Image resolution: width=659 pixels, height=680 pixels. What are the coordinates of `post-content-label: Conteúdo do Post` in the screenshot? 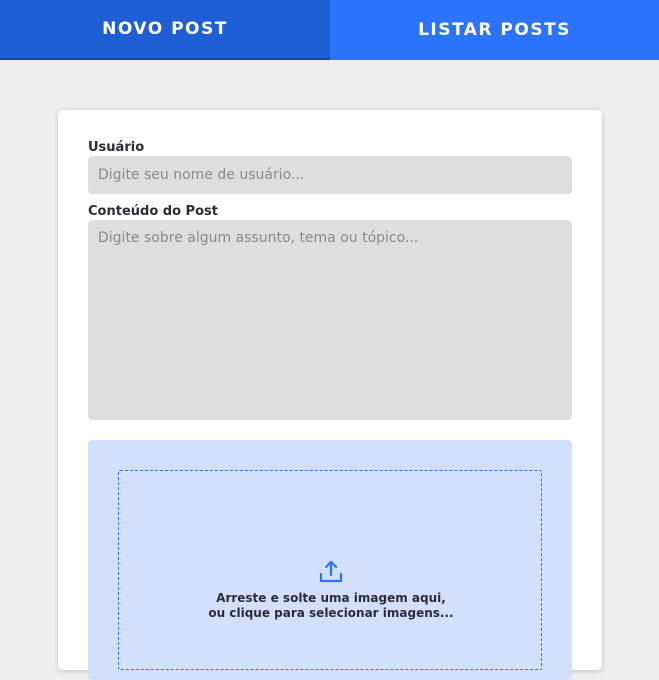 It's located at (153, 211).